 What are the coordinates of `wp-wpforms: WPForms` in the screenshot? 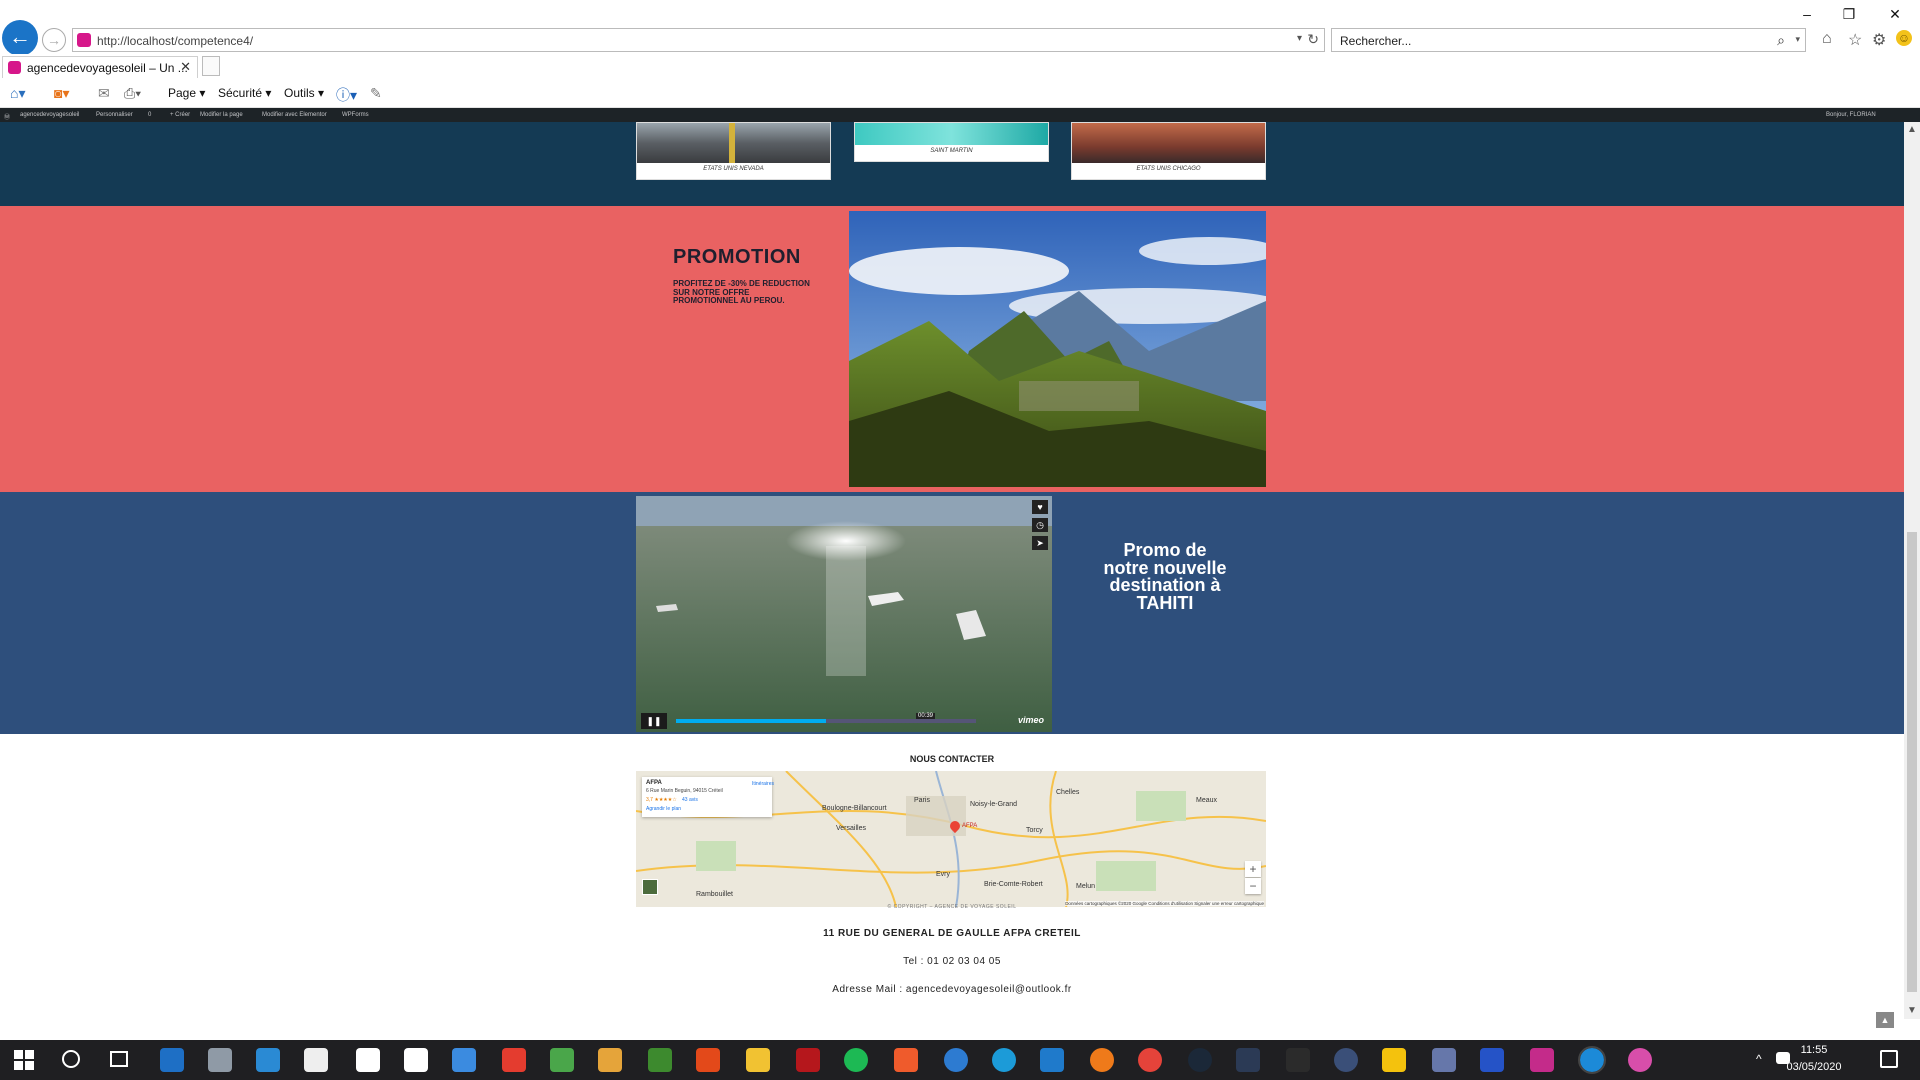 It's located at (355, 115).